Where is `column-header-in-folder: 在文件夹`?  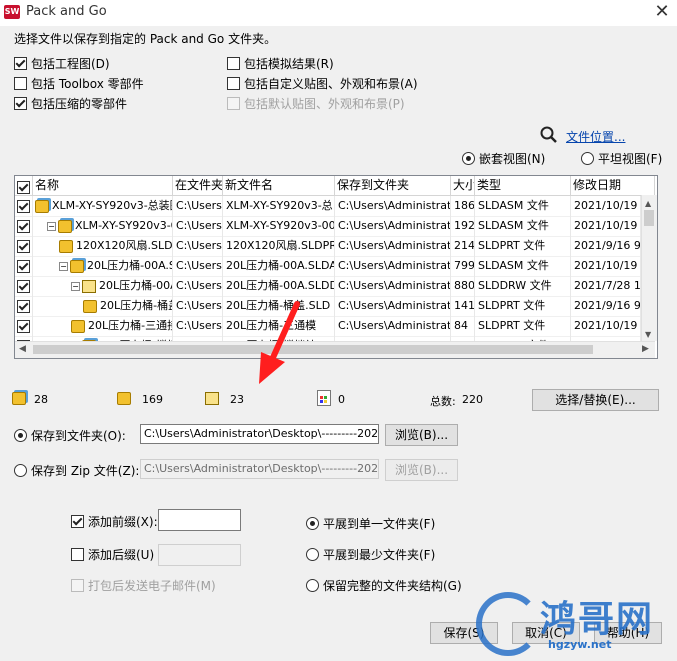 column-header-in-folder: 在文件夹 is located at coordinates (198, 185).